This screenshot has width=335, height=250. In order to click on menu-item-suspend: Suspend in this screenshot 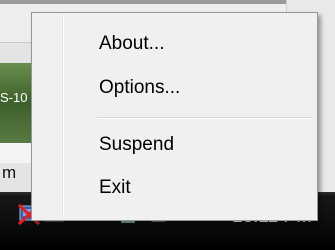, I will do `click(174, 145)`.